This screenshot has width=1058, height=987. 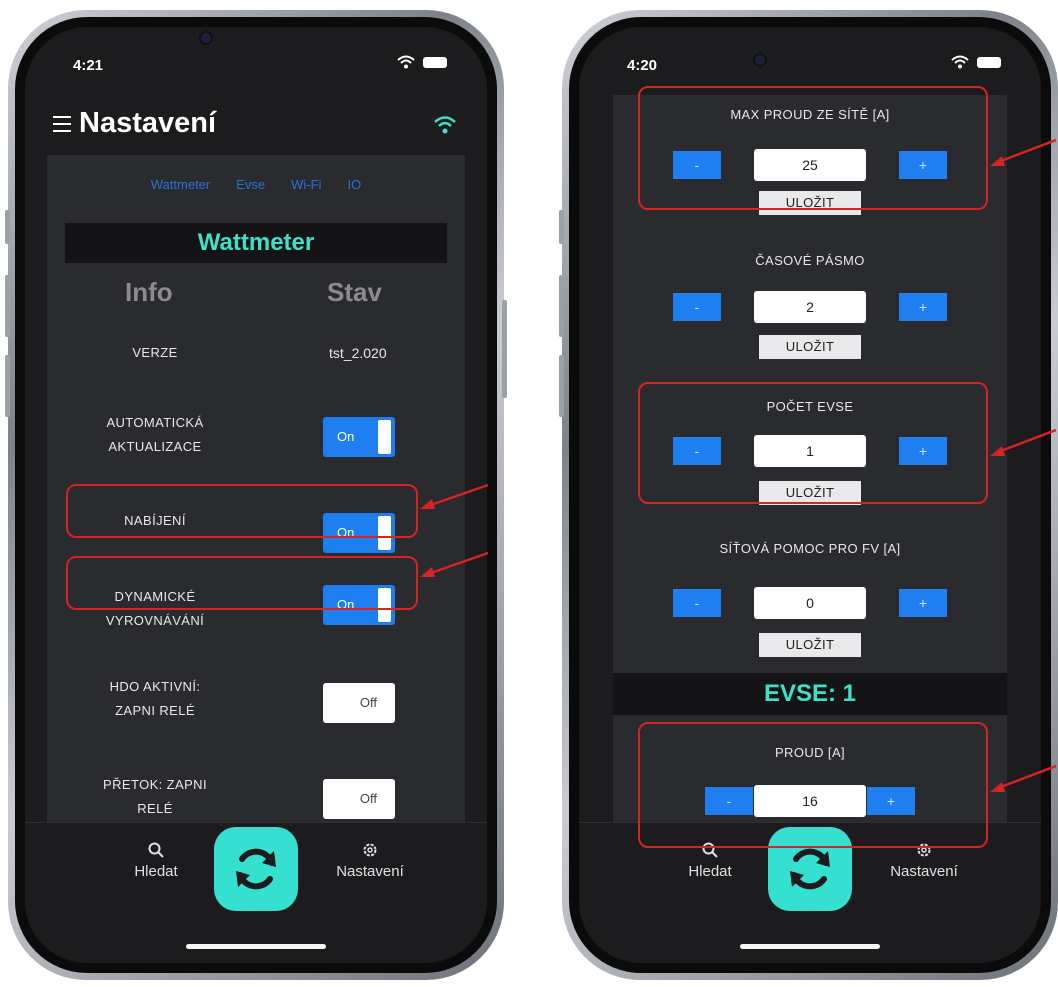 What do you see at coordinates (810, 67) in the screenshot?
I see `status-bar: 4:20` at bounding box center [810, 67].